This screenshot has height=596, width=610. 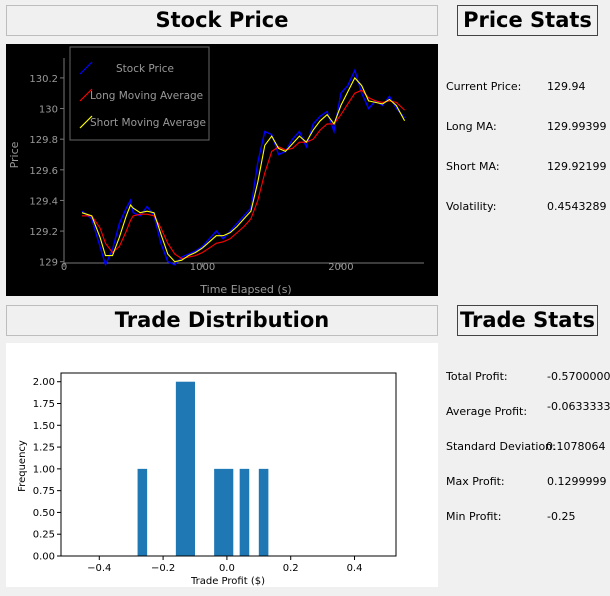 I want to click on trade-y-tick-label: 0.25, so click(x=44, y=535).